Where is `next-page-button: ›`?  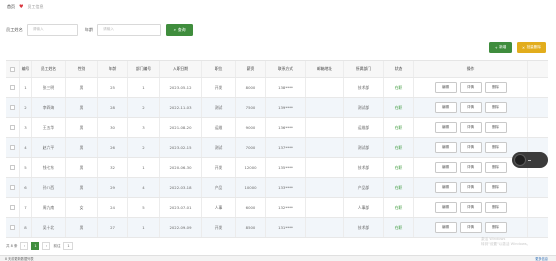
next-page-button: › is located at coordinates (46, 246).